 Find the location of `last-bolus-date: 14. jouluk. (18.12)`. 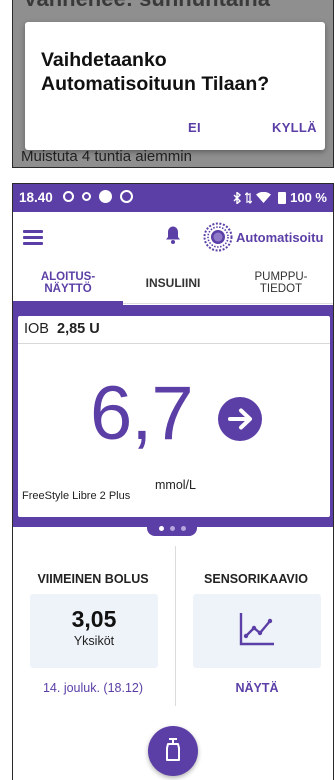

last-bolus-date: 14. jouluk. (18.12) is located at coordinates (93, 688).